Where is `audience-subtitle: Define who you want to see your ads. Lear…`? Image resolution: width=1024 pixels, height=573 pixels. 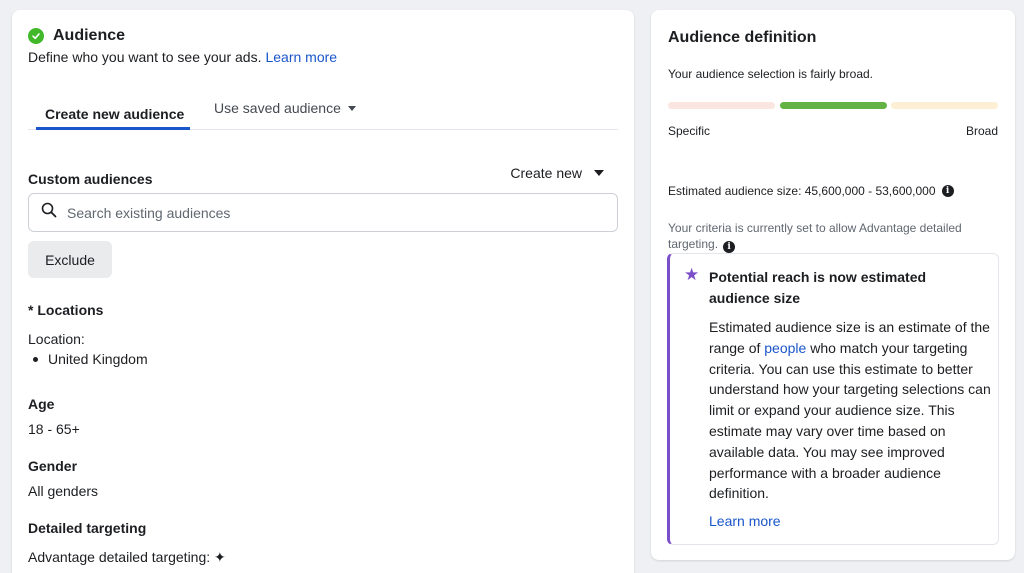
audience-subtitle: Define who you want to see your ads. Lear… is located at coordinates (182, 57).